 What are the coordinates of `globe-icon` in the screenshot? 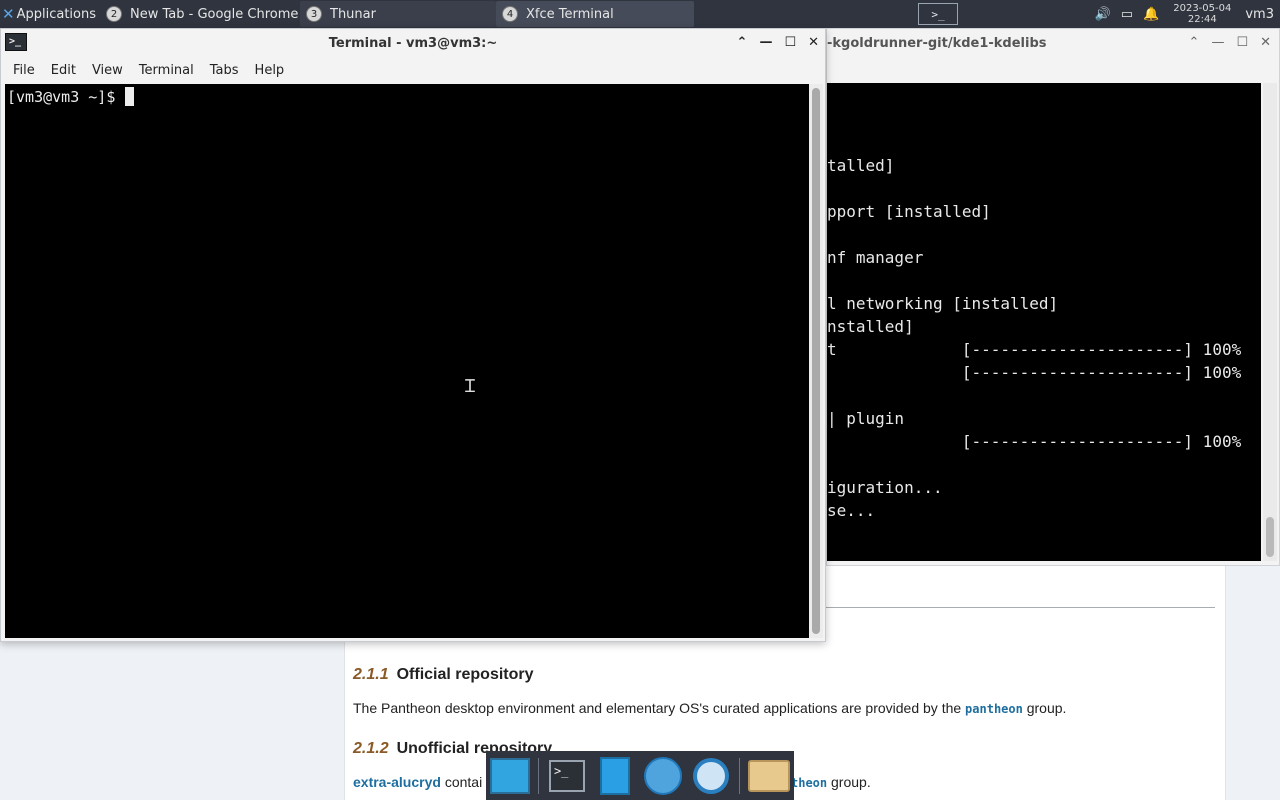 It's located at (663, 775).